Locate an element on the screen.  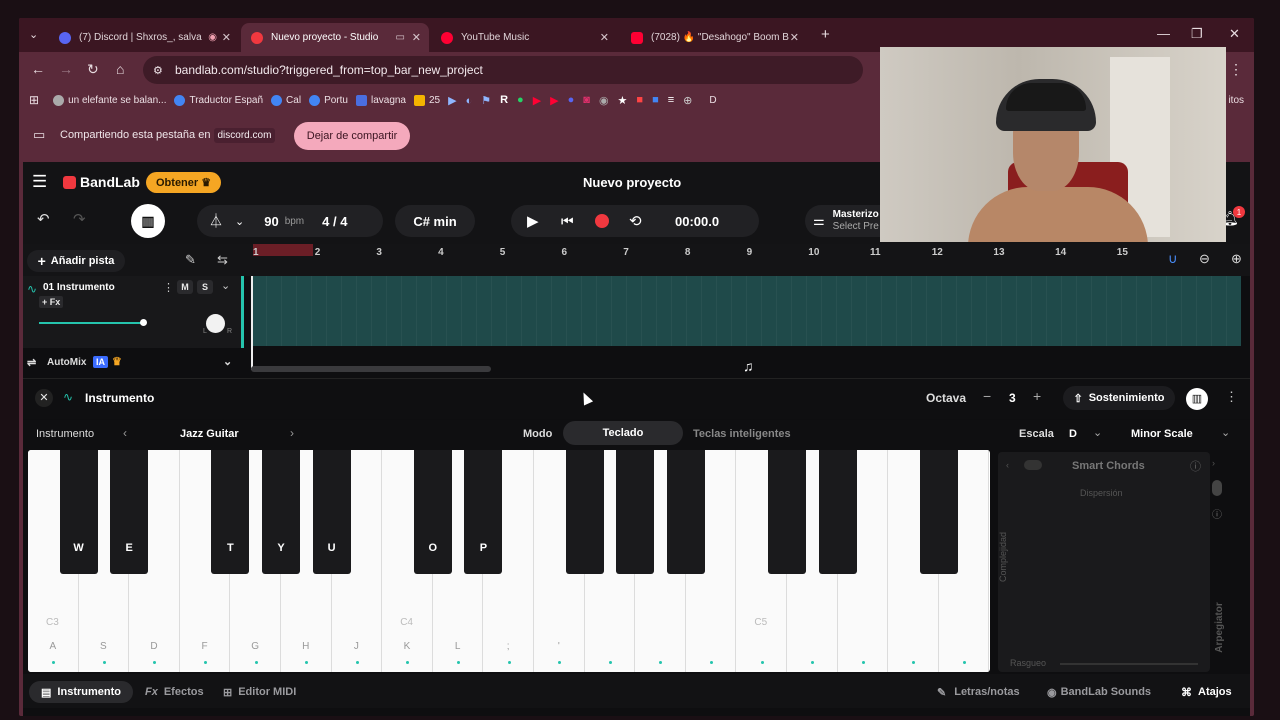
other-bookmarks-label: itos is located at coordinates (1236, 100).